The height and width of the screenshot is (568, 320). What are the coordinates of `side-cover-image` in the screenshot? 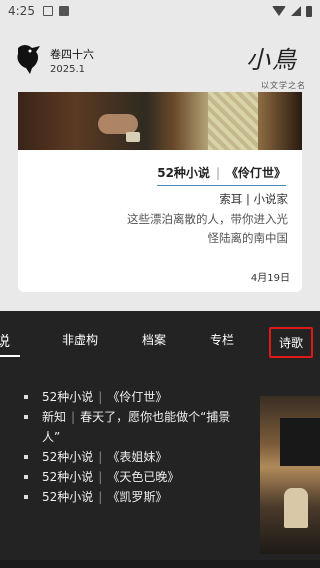 It's located at (290, 475).